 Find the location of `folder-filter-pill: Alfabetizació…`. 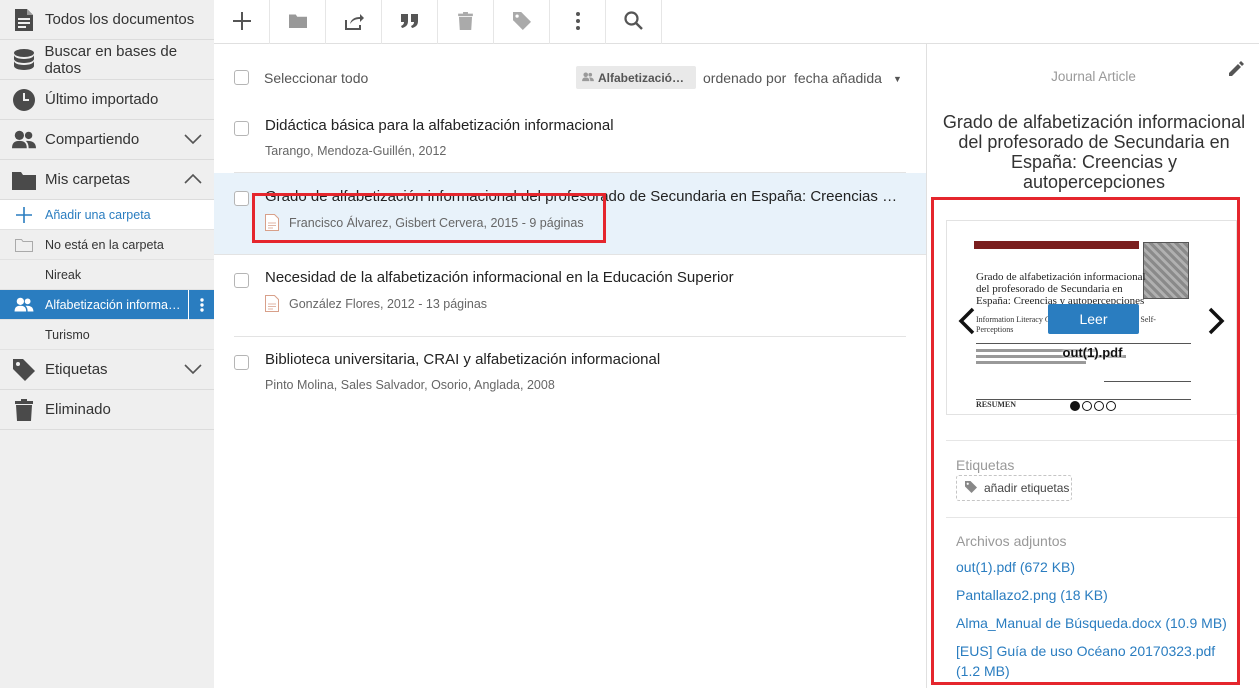

folder-filter-pill: Alfabetizació… is located at coordinates (636, 77).